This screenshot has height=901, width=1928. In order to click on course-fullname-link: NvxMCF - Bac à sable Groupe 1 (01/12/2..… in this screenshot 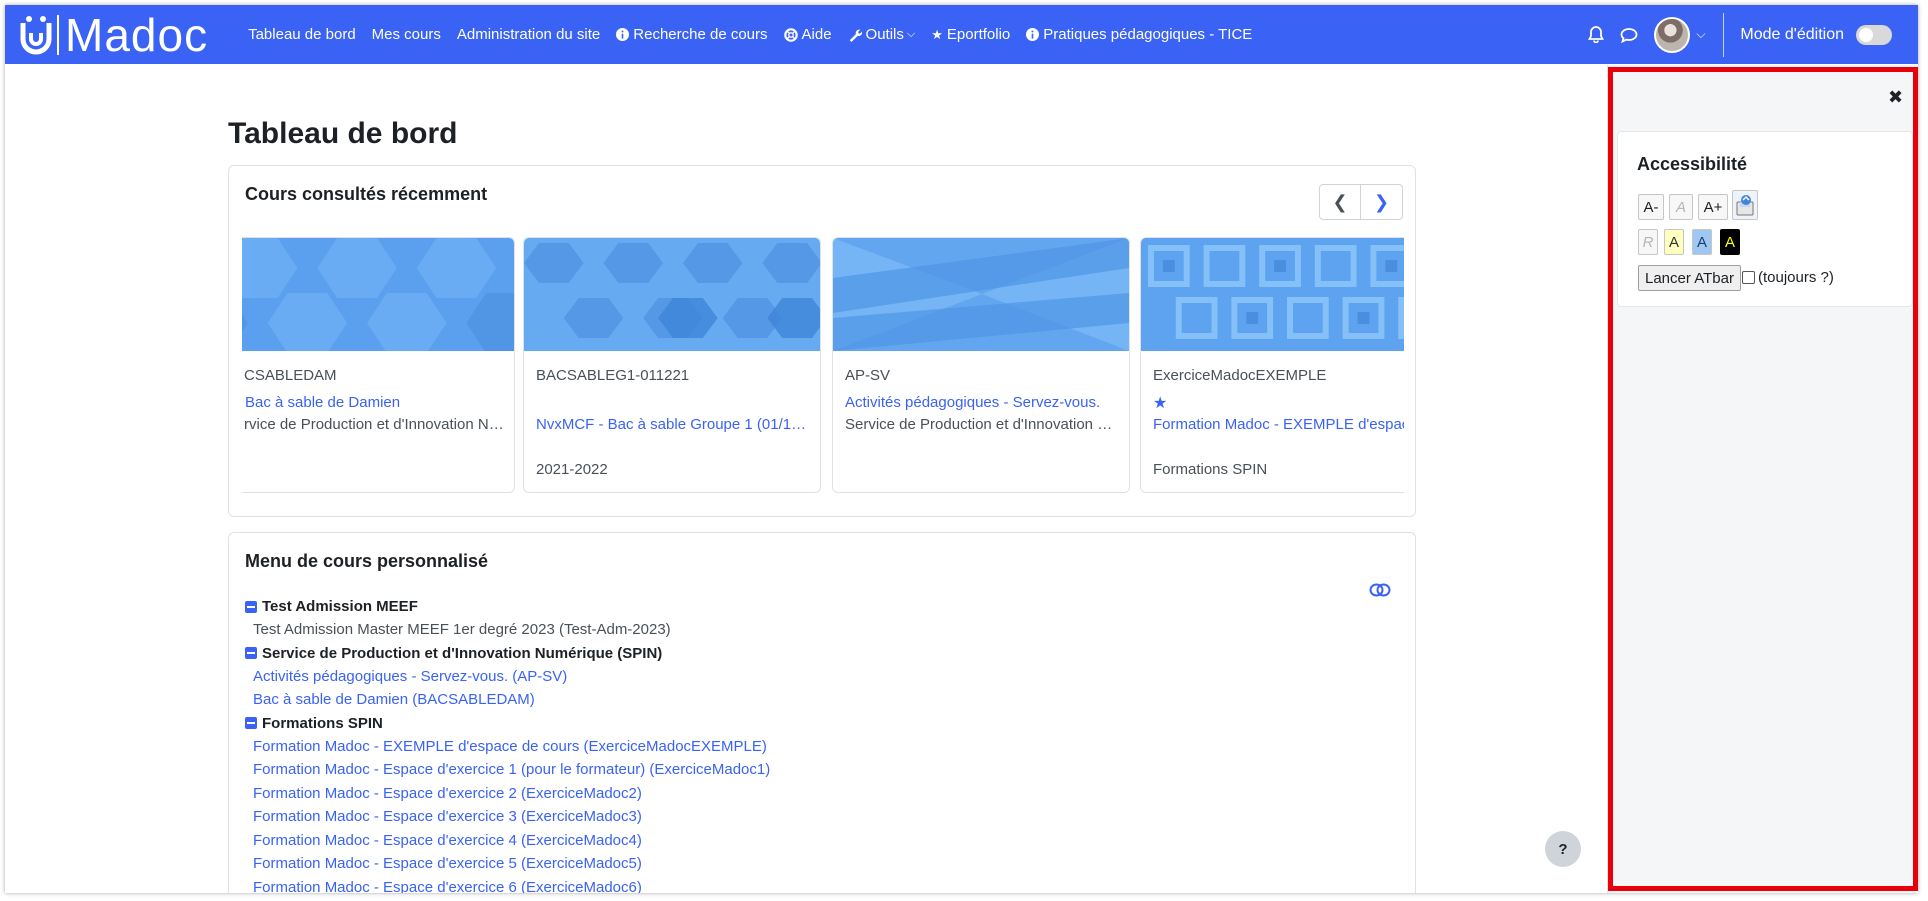, I will do `click(674, 424)`.